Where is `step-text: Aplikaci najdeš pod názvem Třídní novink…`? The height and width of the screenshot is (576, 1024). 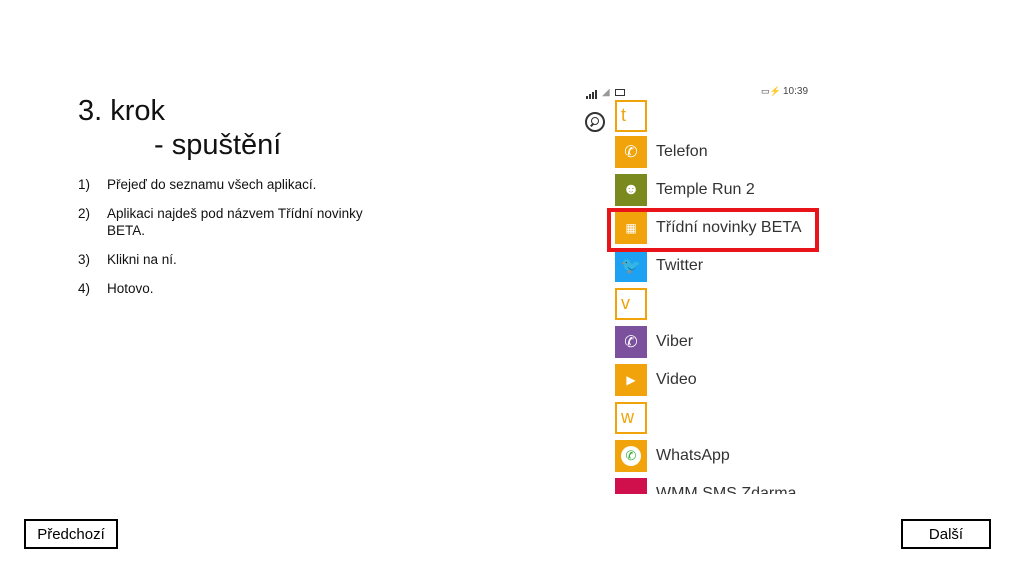
step-text: Aplikaci najdeš pod názvem Třídní novink… is located at coordinates (235, 222).